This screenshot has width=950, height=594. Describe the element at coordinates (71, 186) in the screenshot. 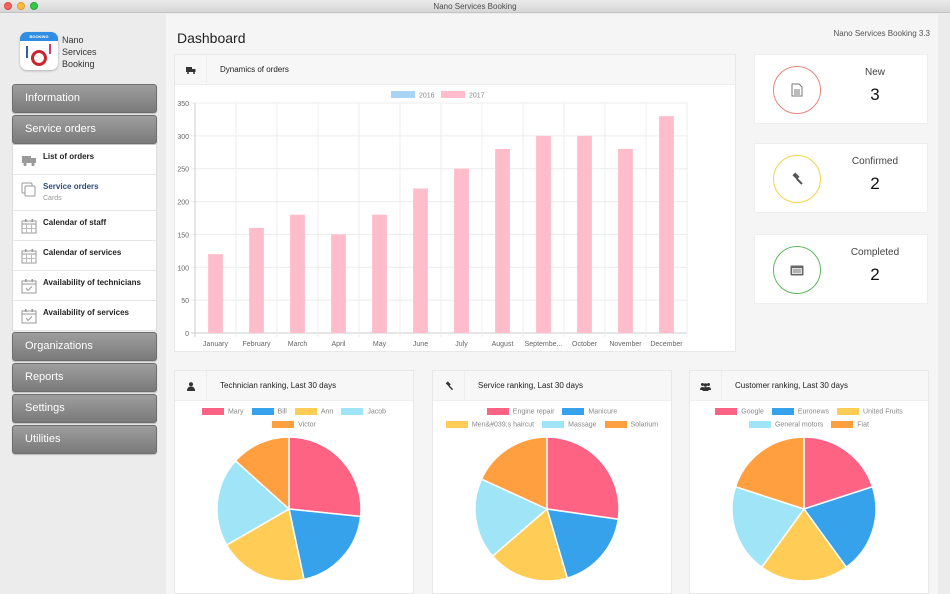

I see `submenu-label: Service orders` at that location.